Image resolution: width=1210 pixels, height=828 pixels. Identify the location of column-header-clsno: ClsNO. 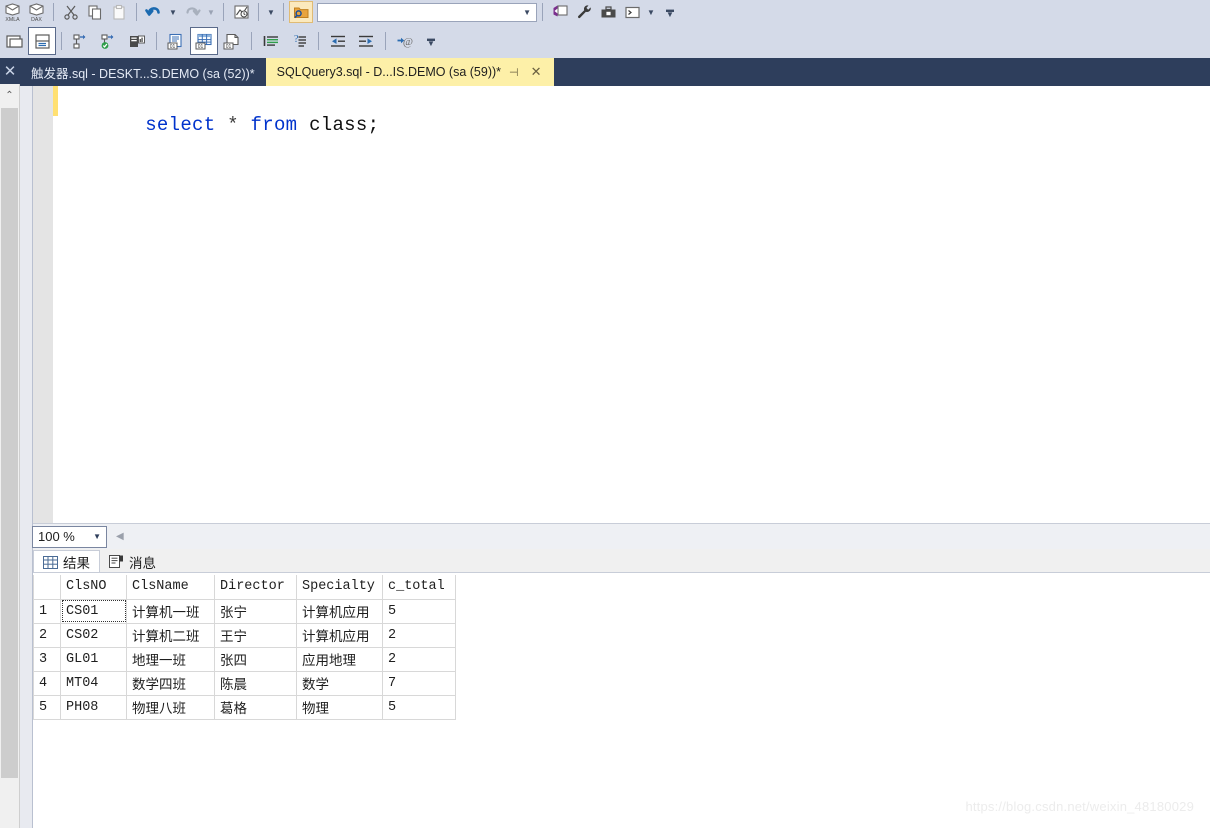
(93, 587).